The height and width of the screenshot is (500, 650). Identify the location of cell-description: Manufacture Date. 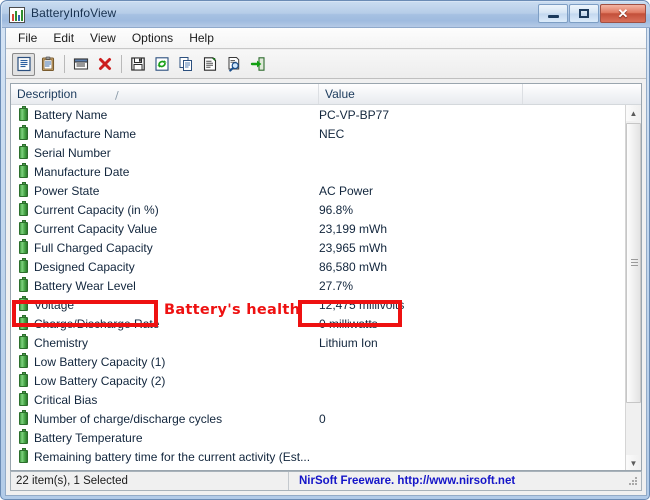
(82, 171).